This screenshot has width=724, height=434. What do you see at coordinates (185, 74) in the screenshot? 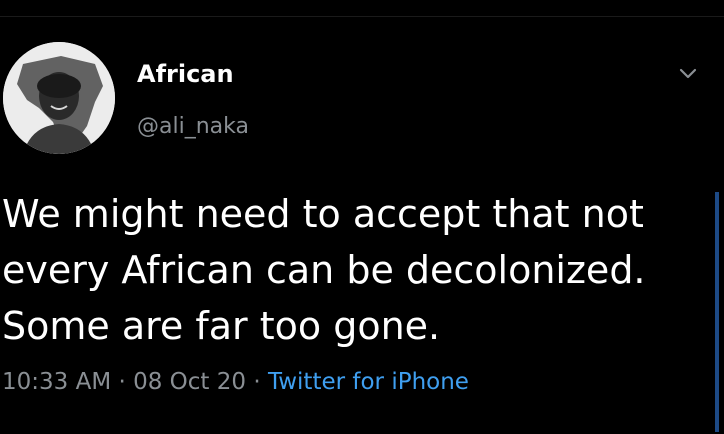
I see `author-display-name: African` at bounding box center [185, 74].